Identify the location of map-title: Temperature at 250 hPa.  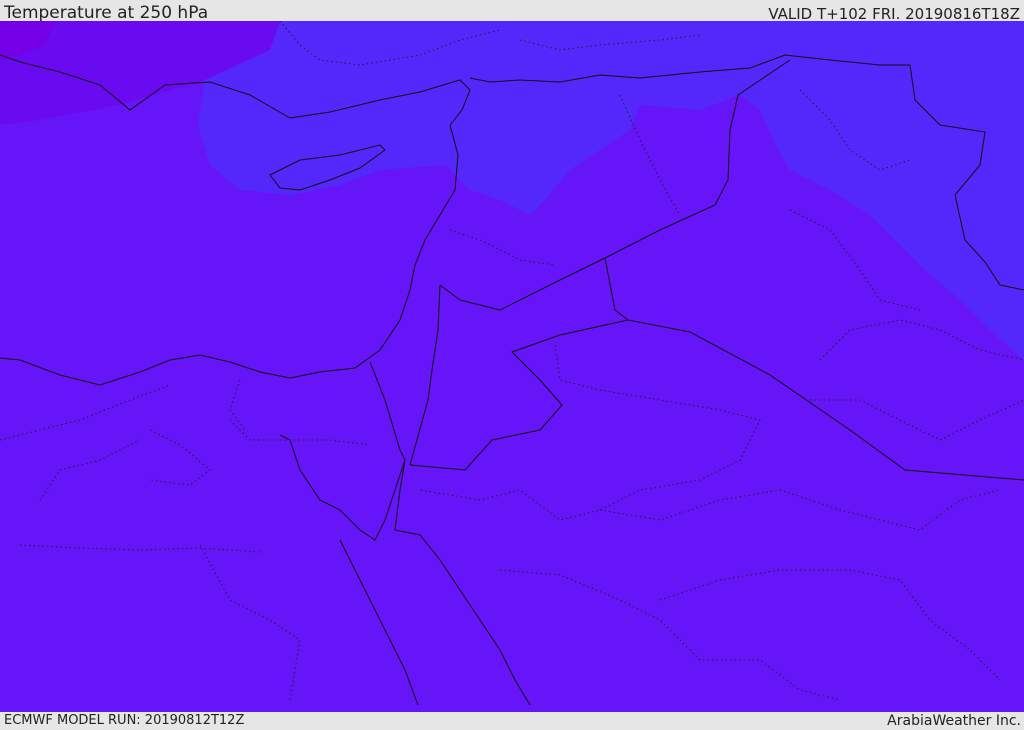
(106, 13).